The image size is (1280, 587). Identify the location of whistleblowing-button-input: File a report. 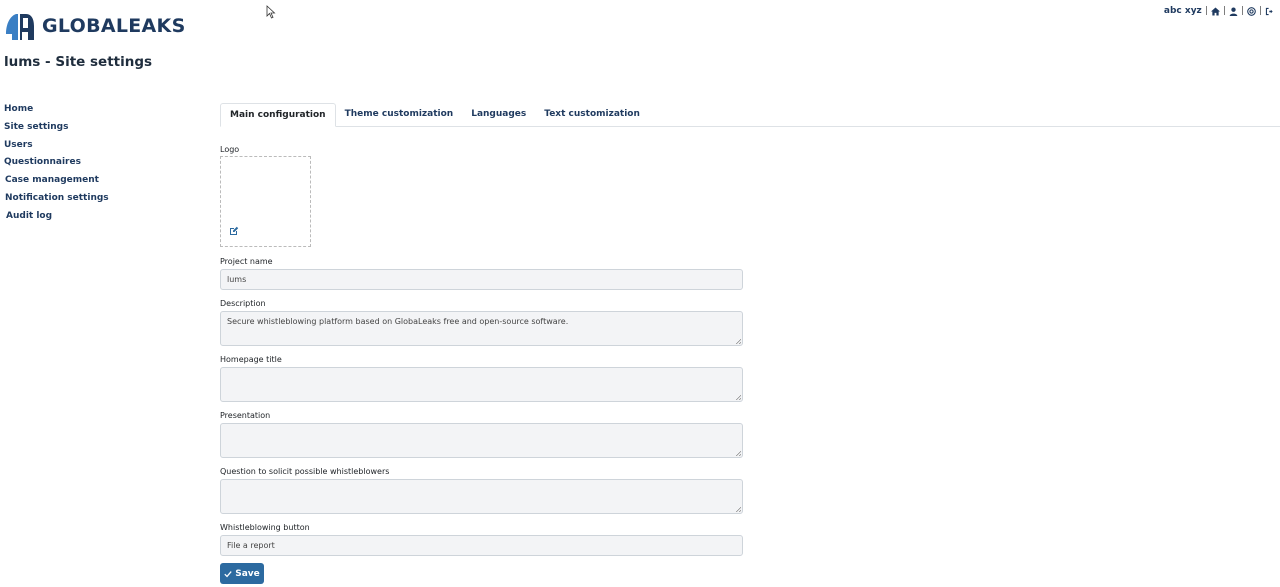
(481, 545).